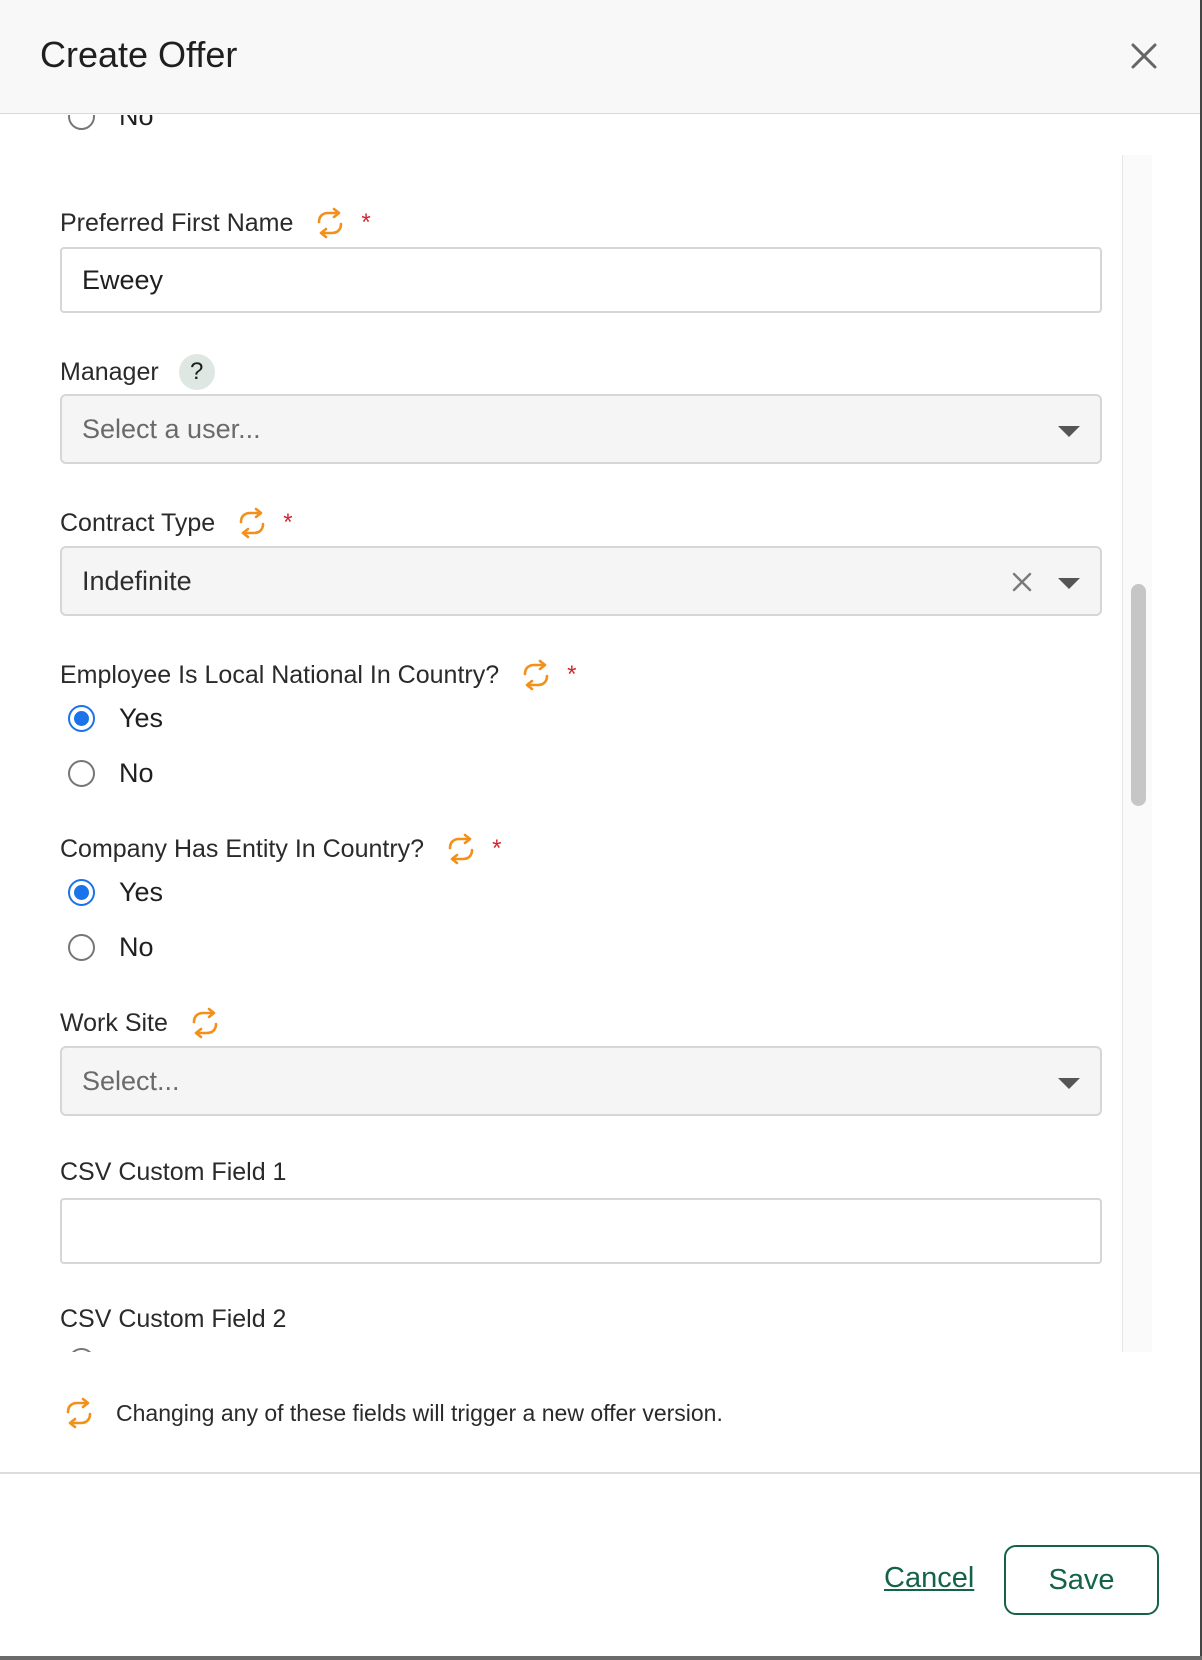 This screenshot has height=1660, width=1202. I want to click on company-entity-radio-no: No, so click(111, 947).